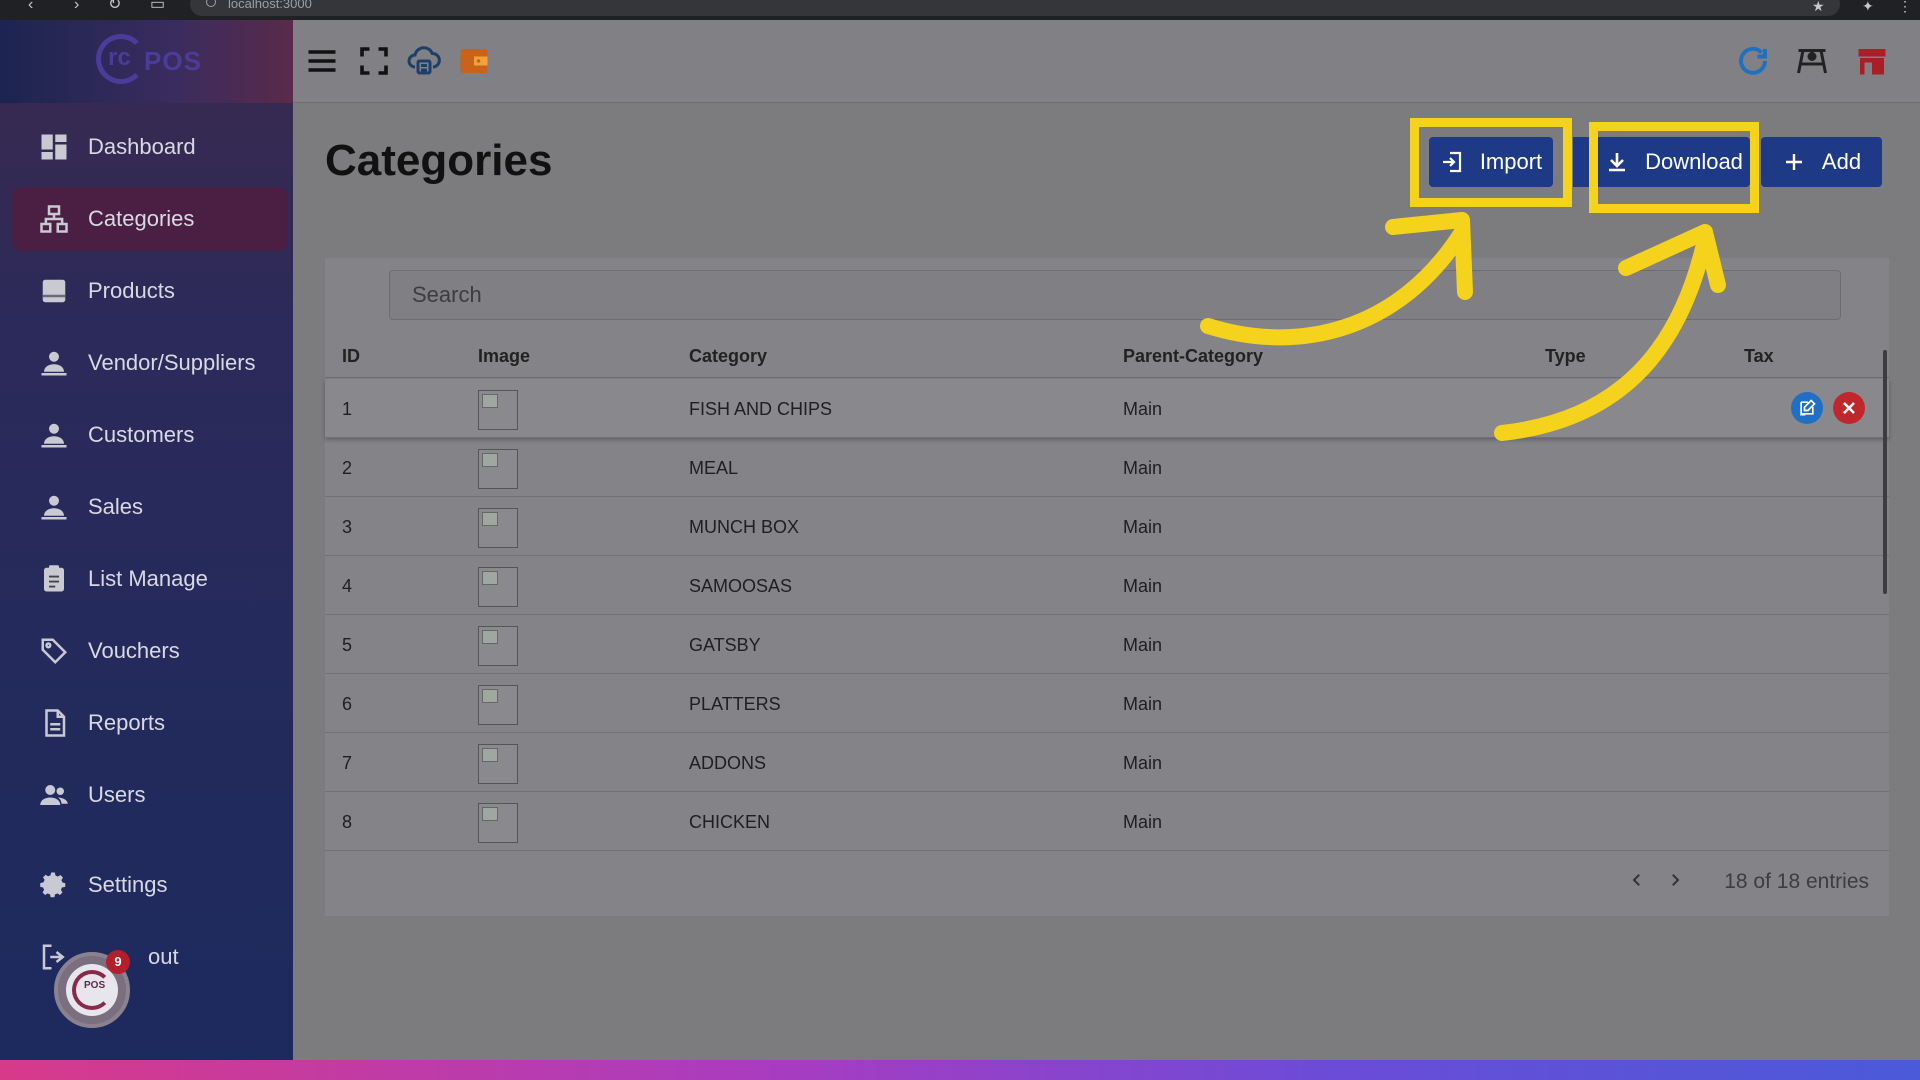  I want to click on table-scrollbar, so click(1885, 472).